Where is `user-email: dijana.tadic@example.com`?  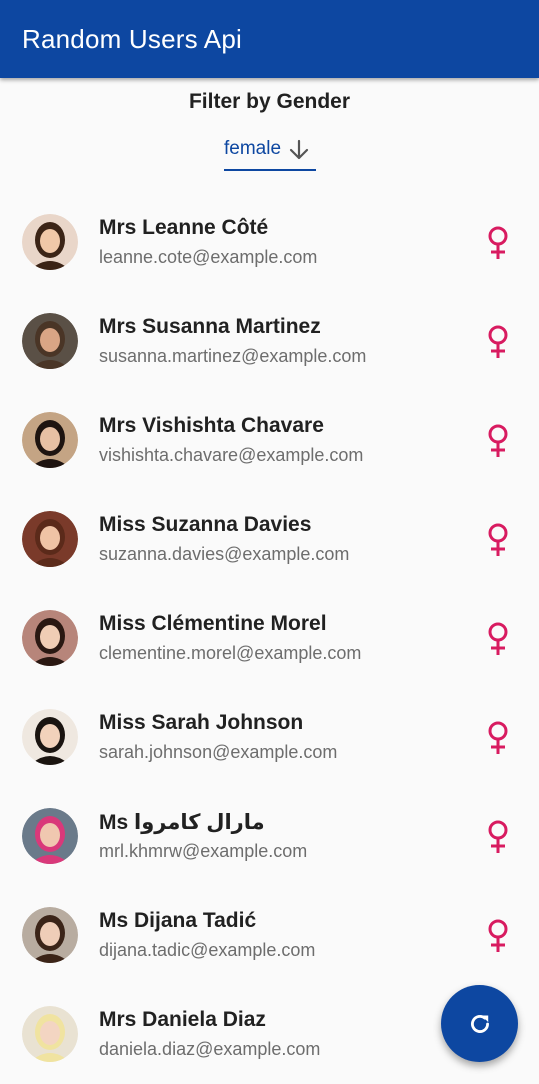 user-email: dijana.tadic@example.com is located at coordinates (207, 950).